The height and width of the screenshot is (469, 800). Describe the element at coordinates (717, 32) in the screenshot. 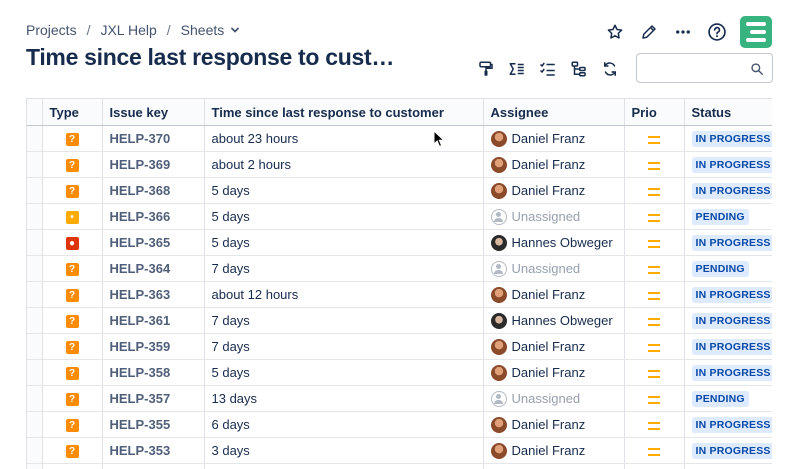

I see `help-icon` at that location.